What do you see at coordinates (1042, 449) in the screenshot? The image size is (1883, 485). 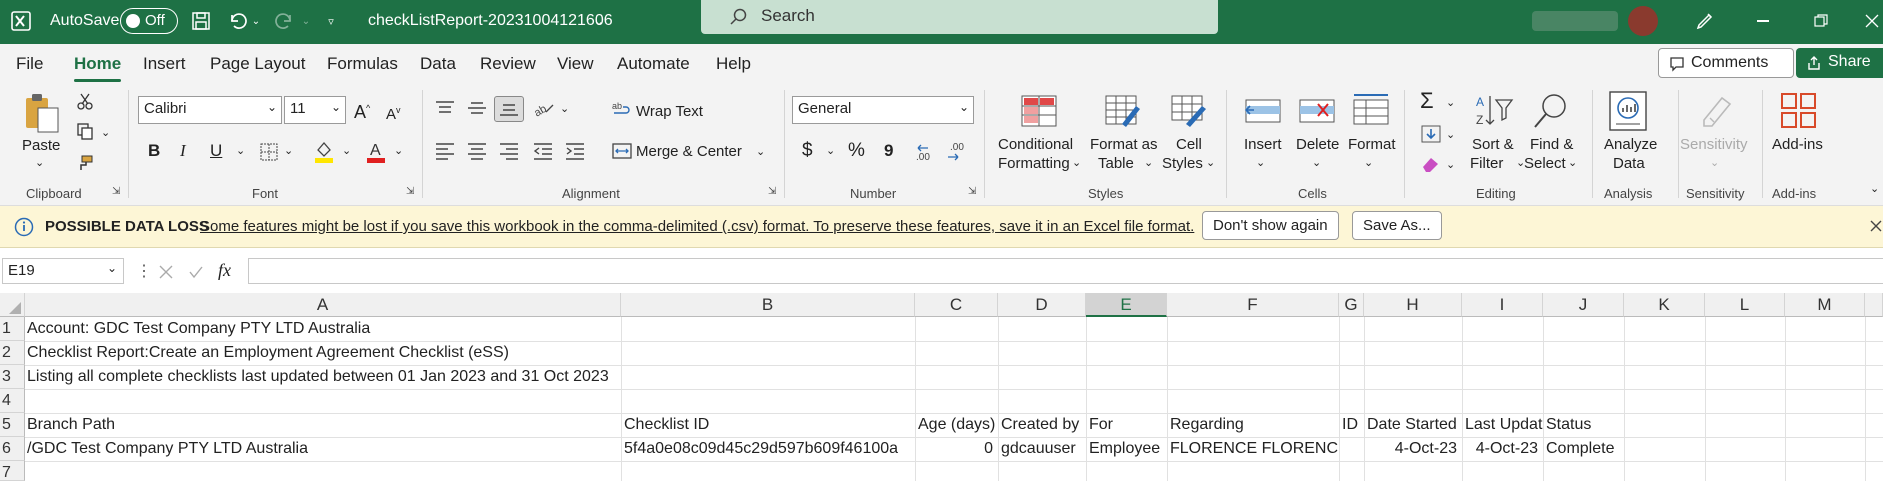 I see `cell-d6: gdcauuser` at bounding box center [1042, 449].